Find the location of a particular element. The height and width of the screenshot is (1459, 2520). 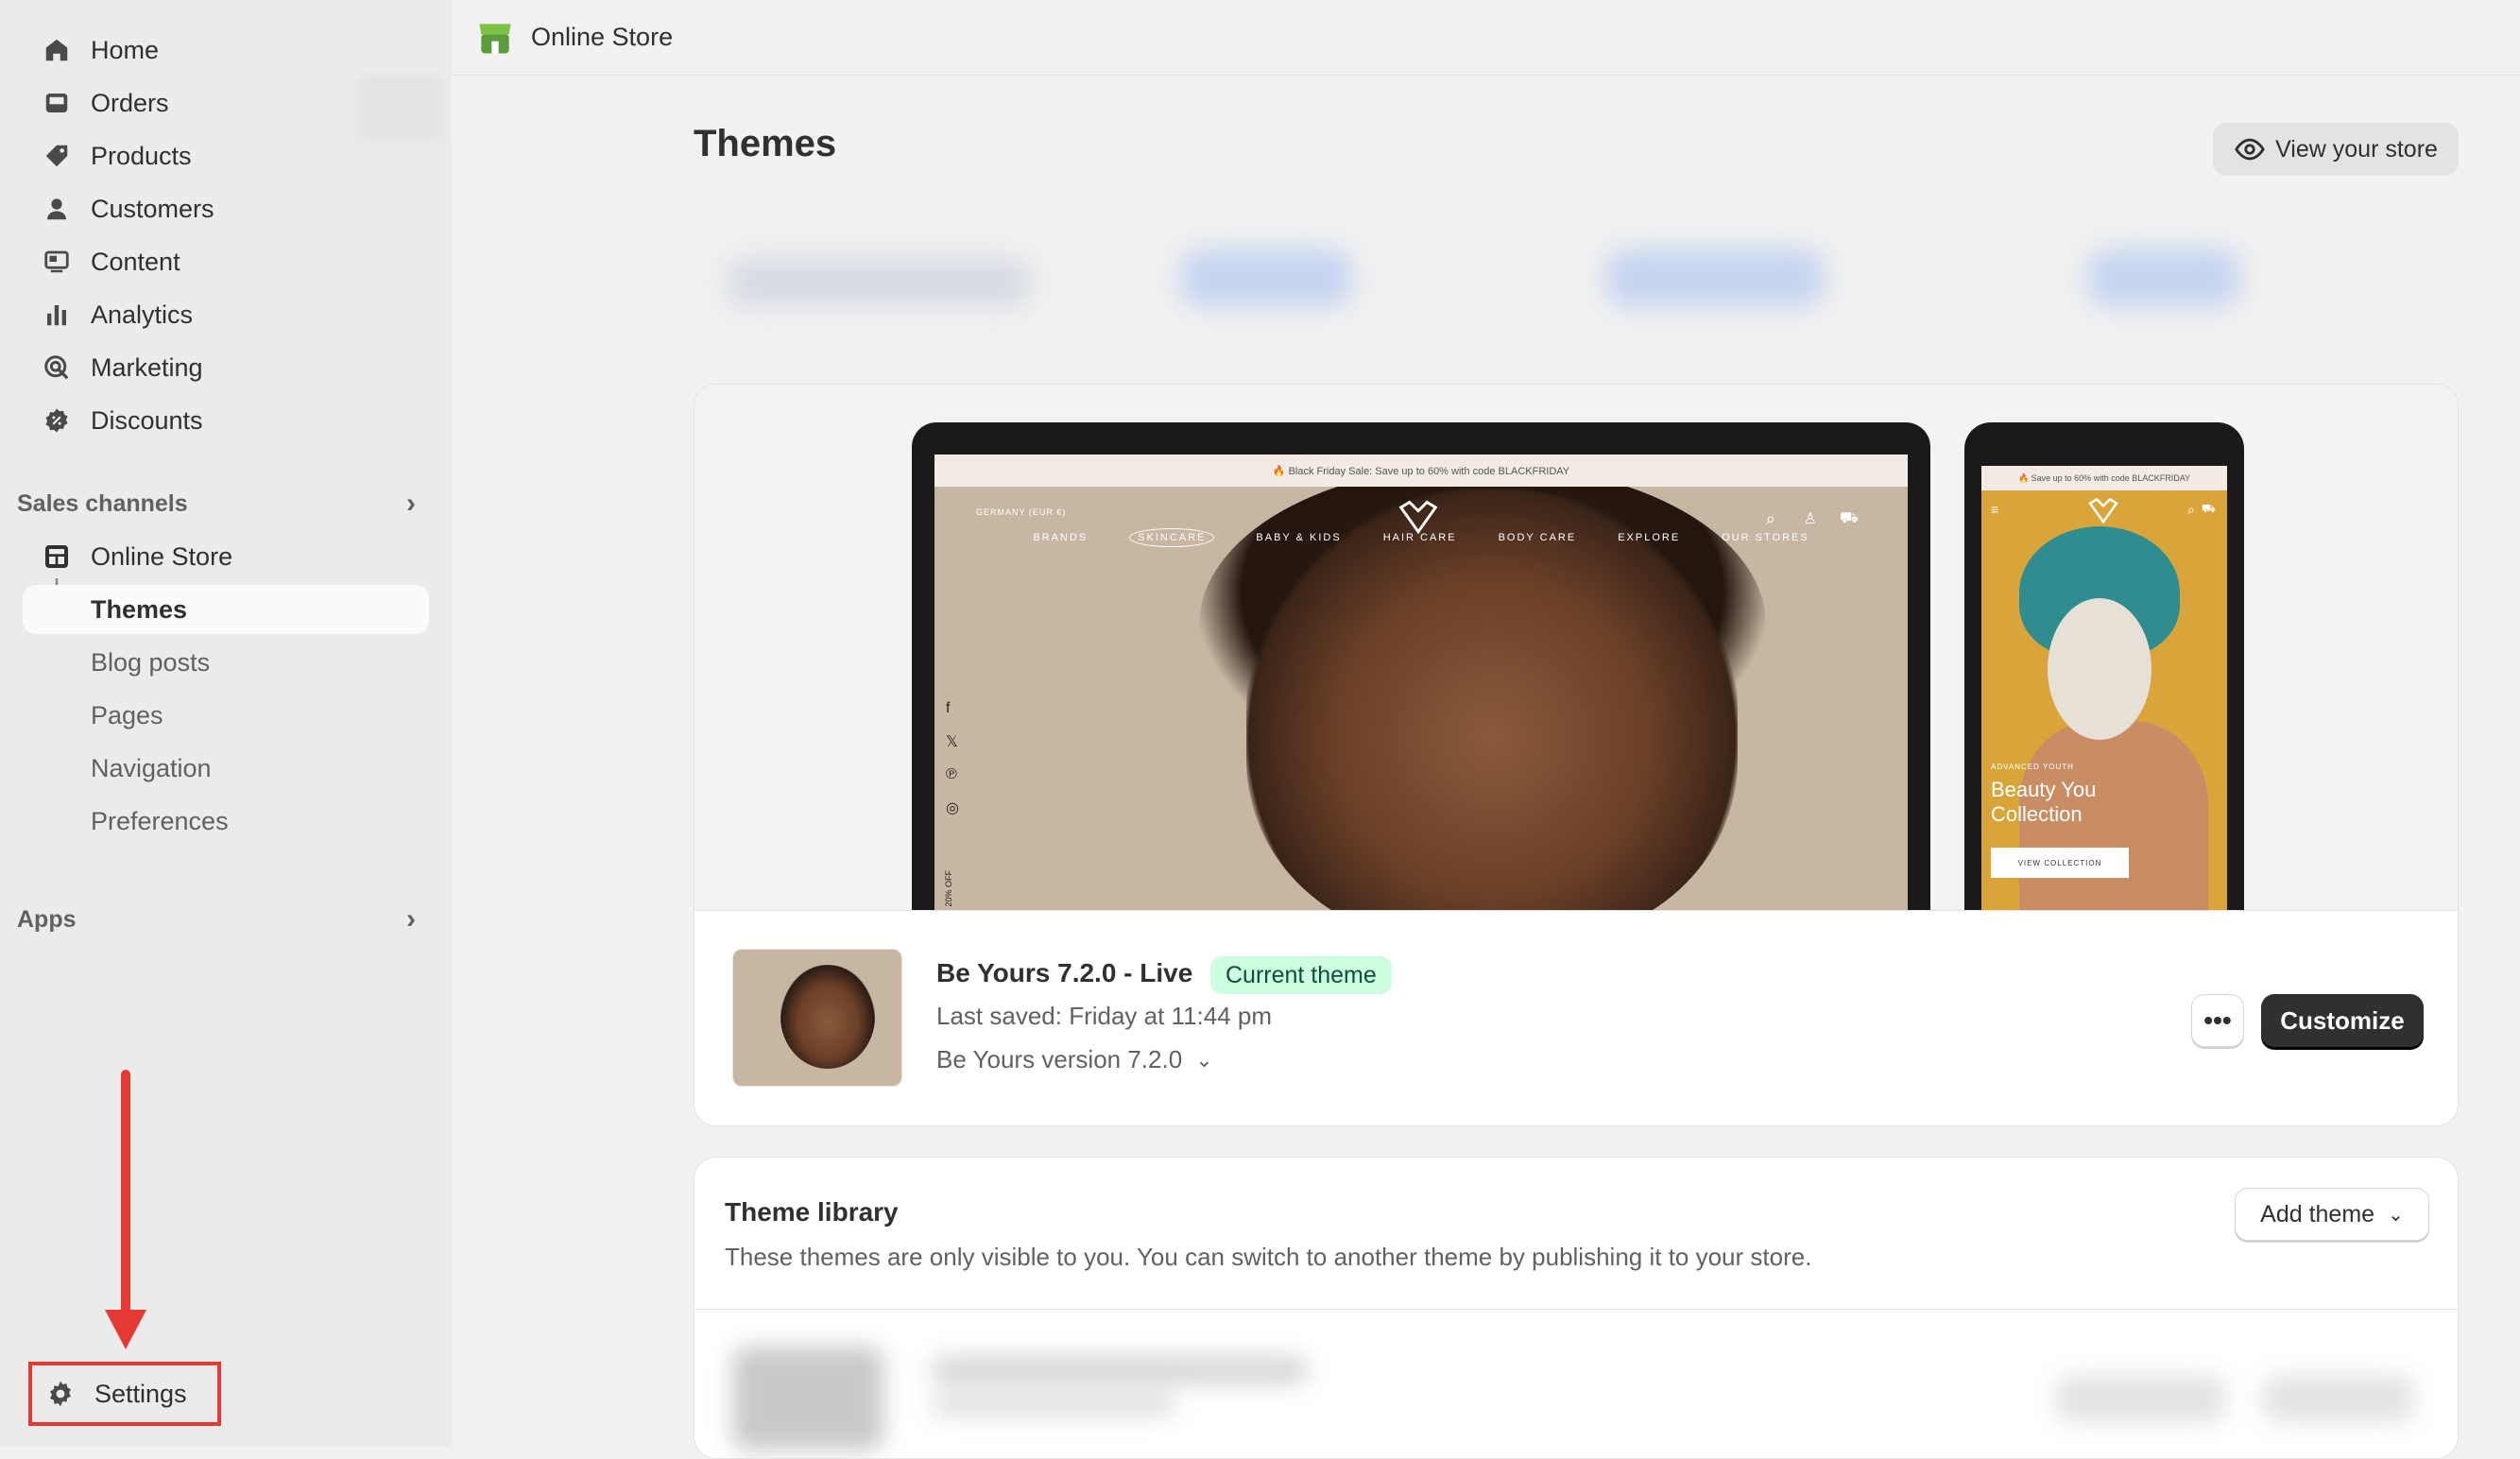

theme-version-dropdown: Be Yours version 7.2.0 ⌄ is located at coordinates (1074, 1059).